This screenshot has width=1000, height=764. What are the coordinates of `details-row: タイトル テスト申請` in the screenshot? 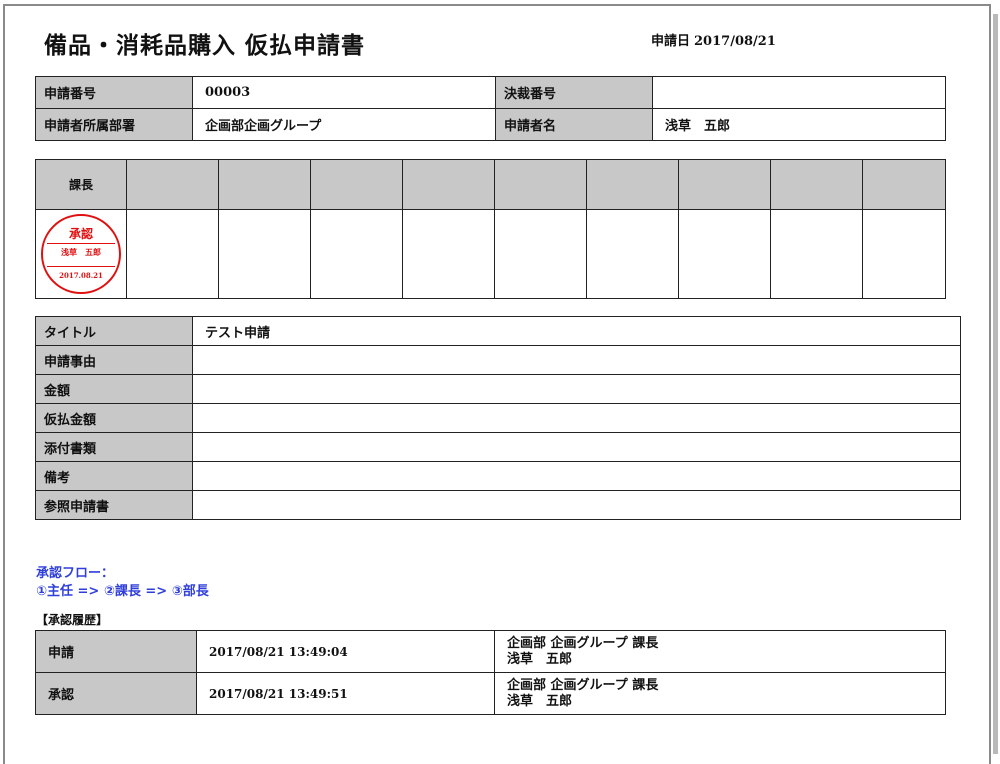 It's located at (498, 331).